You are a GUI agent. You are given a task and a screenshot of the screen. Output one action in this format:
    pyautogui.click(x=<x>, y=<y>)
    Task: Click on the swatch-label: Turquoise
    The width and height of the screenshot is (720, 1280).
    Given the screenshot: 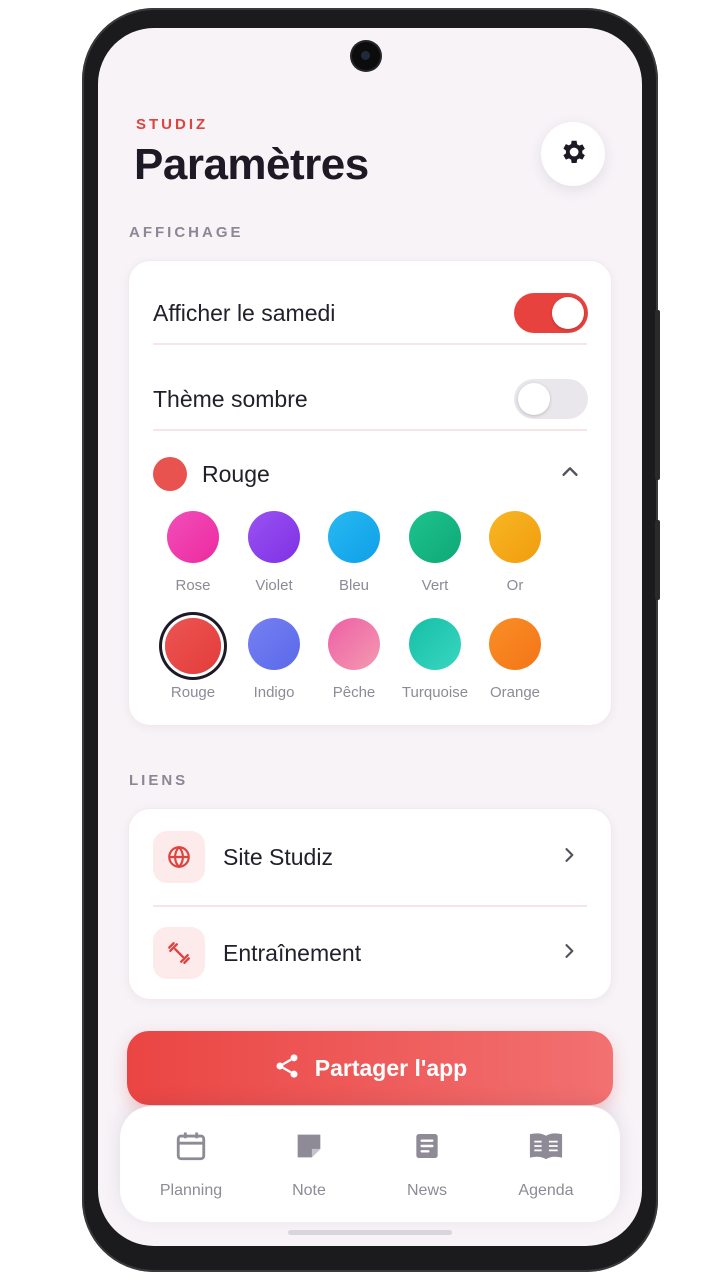 What is the action you would take?
    pyautogui.click(x=435, y=692)
    